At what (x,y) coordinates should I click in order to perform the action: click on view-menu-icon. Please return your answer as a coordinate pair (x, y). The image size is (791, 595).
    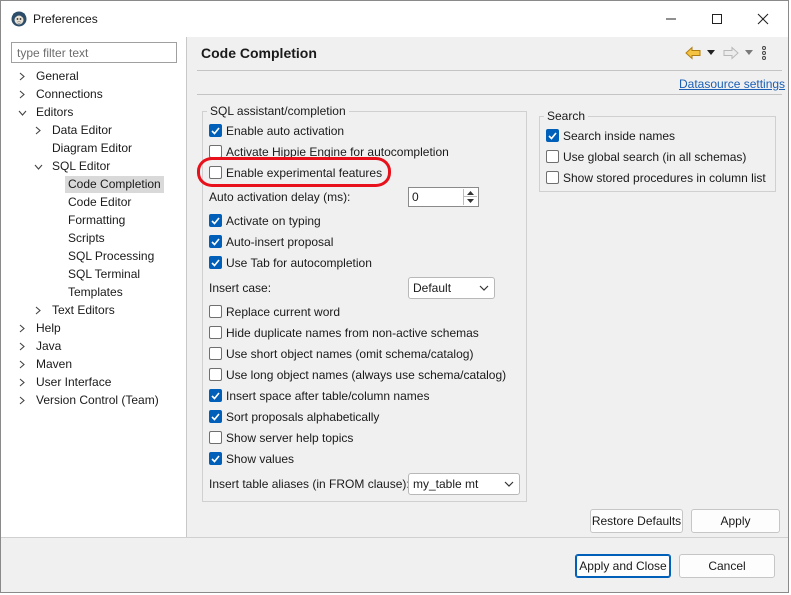
    Looking at the image, I should click on (764, 53).